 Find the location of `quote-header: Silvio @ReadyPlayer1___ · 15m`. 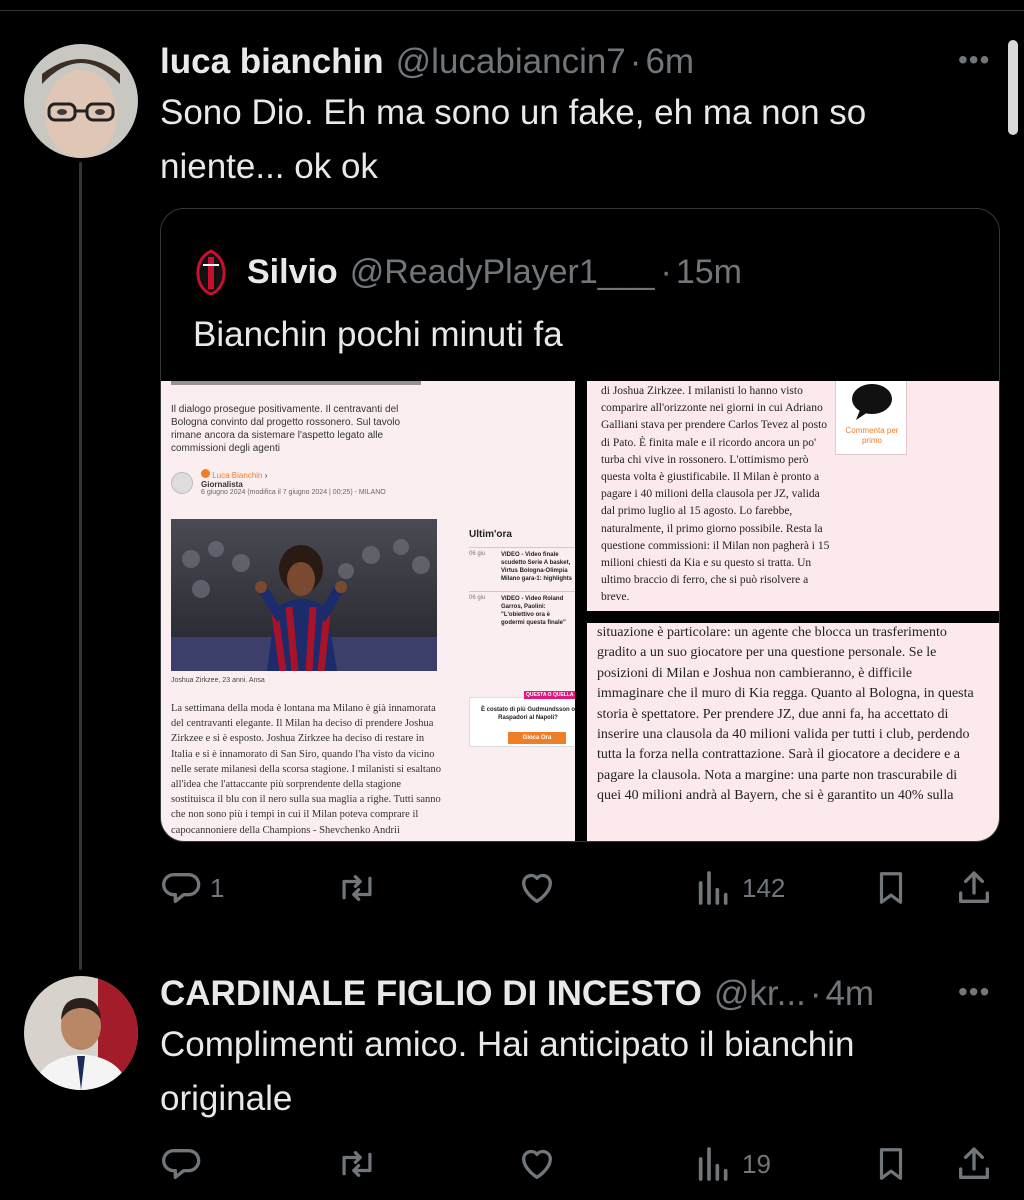

quote-header: Silvio @ReadyPlayer1___ · 15m is located at coordinates (467, 272).